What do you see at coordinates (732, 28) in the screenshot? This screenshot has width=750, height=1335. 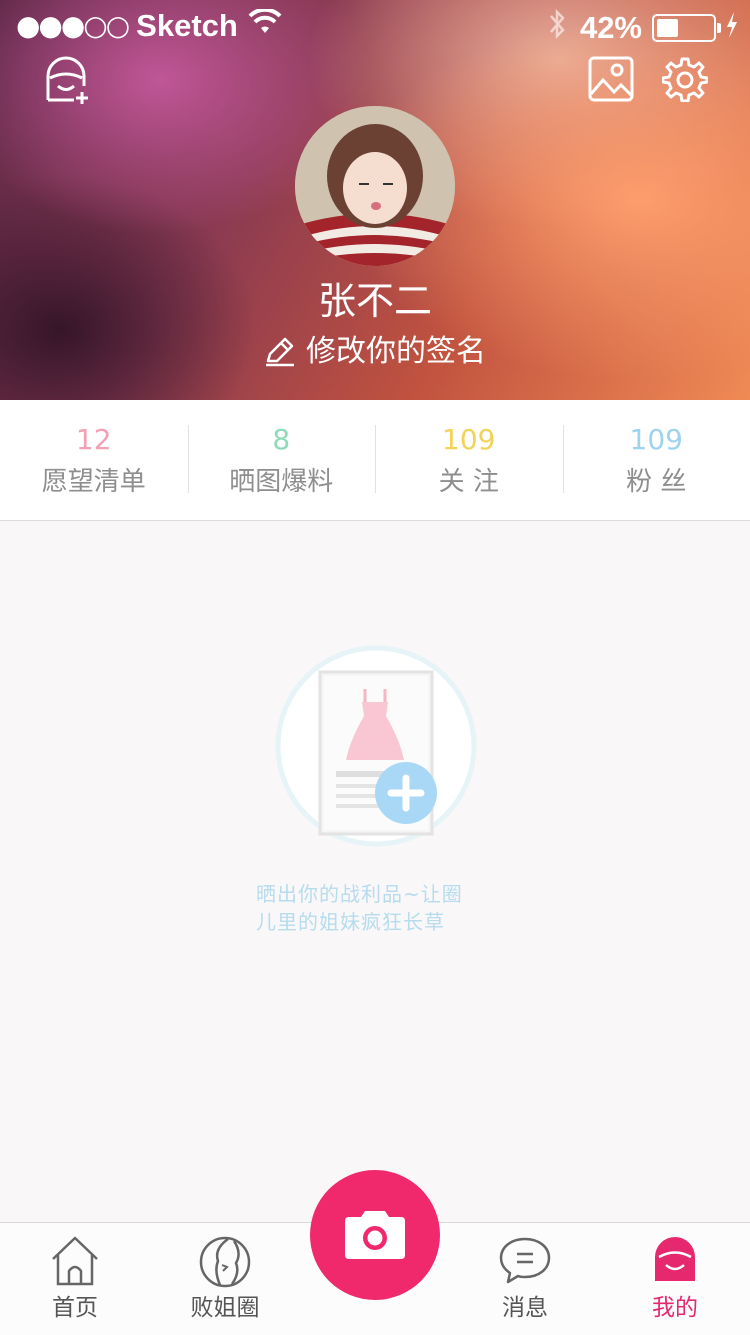 I see `charging-icon` at bounding box center [732, 28].